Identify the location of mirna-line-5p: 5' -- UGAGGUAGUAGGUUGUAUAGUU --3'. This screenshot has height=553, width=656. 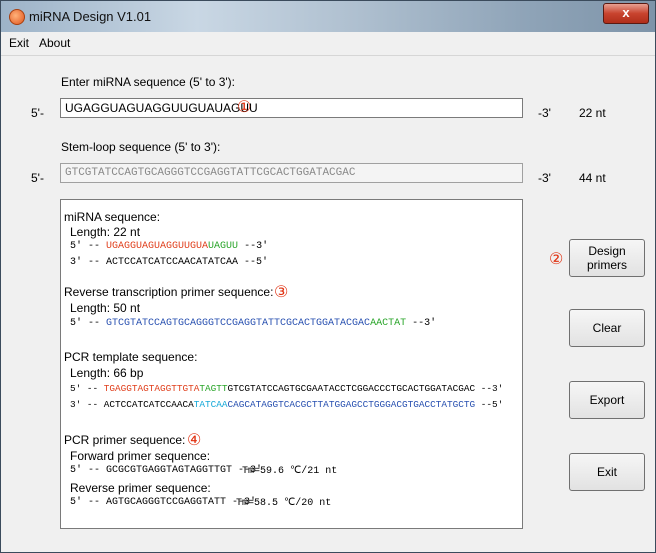
(169, 246).